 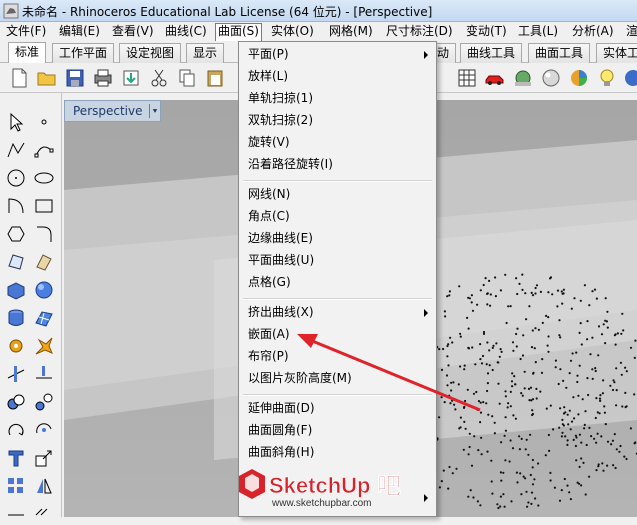 What do you see at coordinates (389, 486) in the screenshot?
I see `logo-brand-suffix: 吧` at bounding box center [389, 486].